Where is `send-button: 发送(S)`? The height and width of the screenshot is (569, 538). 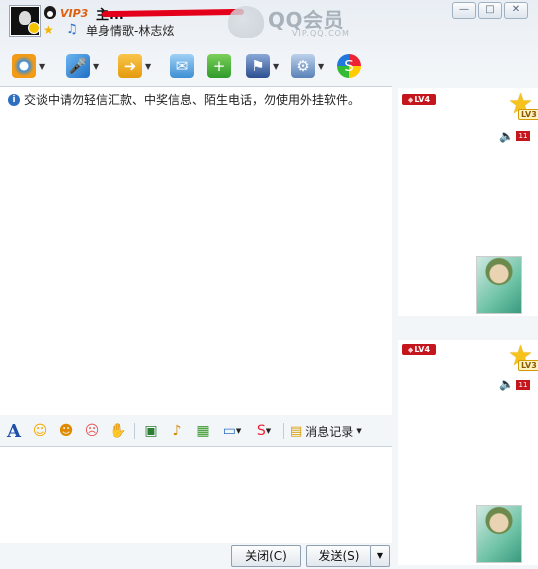 send-button: 发送(S) is located at coordinates (338, 556).